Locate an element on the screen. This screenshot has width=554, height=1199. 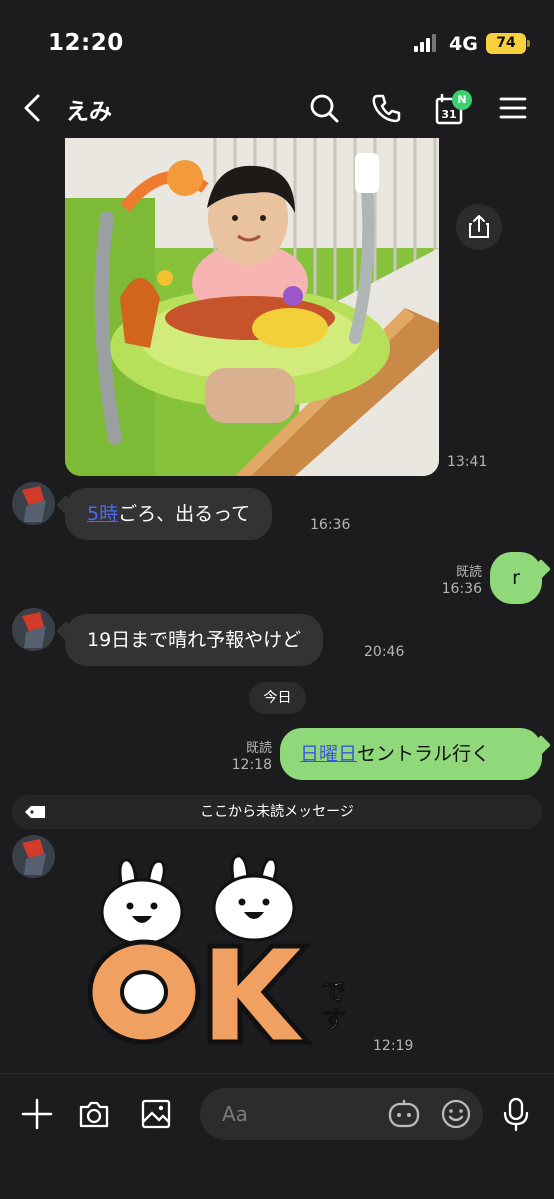
add-button is located at coordinates (37, 1114).